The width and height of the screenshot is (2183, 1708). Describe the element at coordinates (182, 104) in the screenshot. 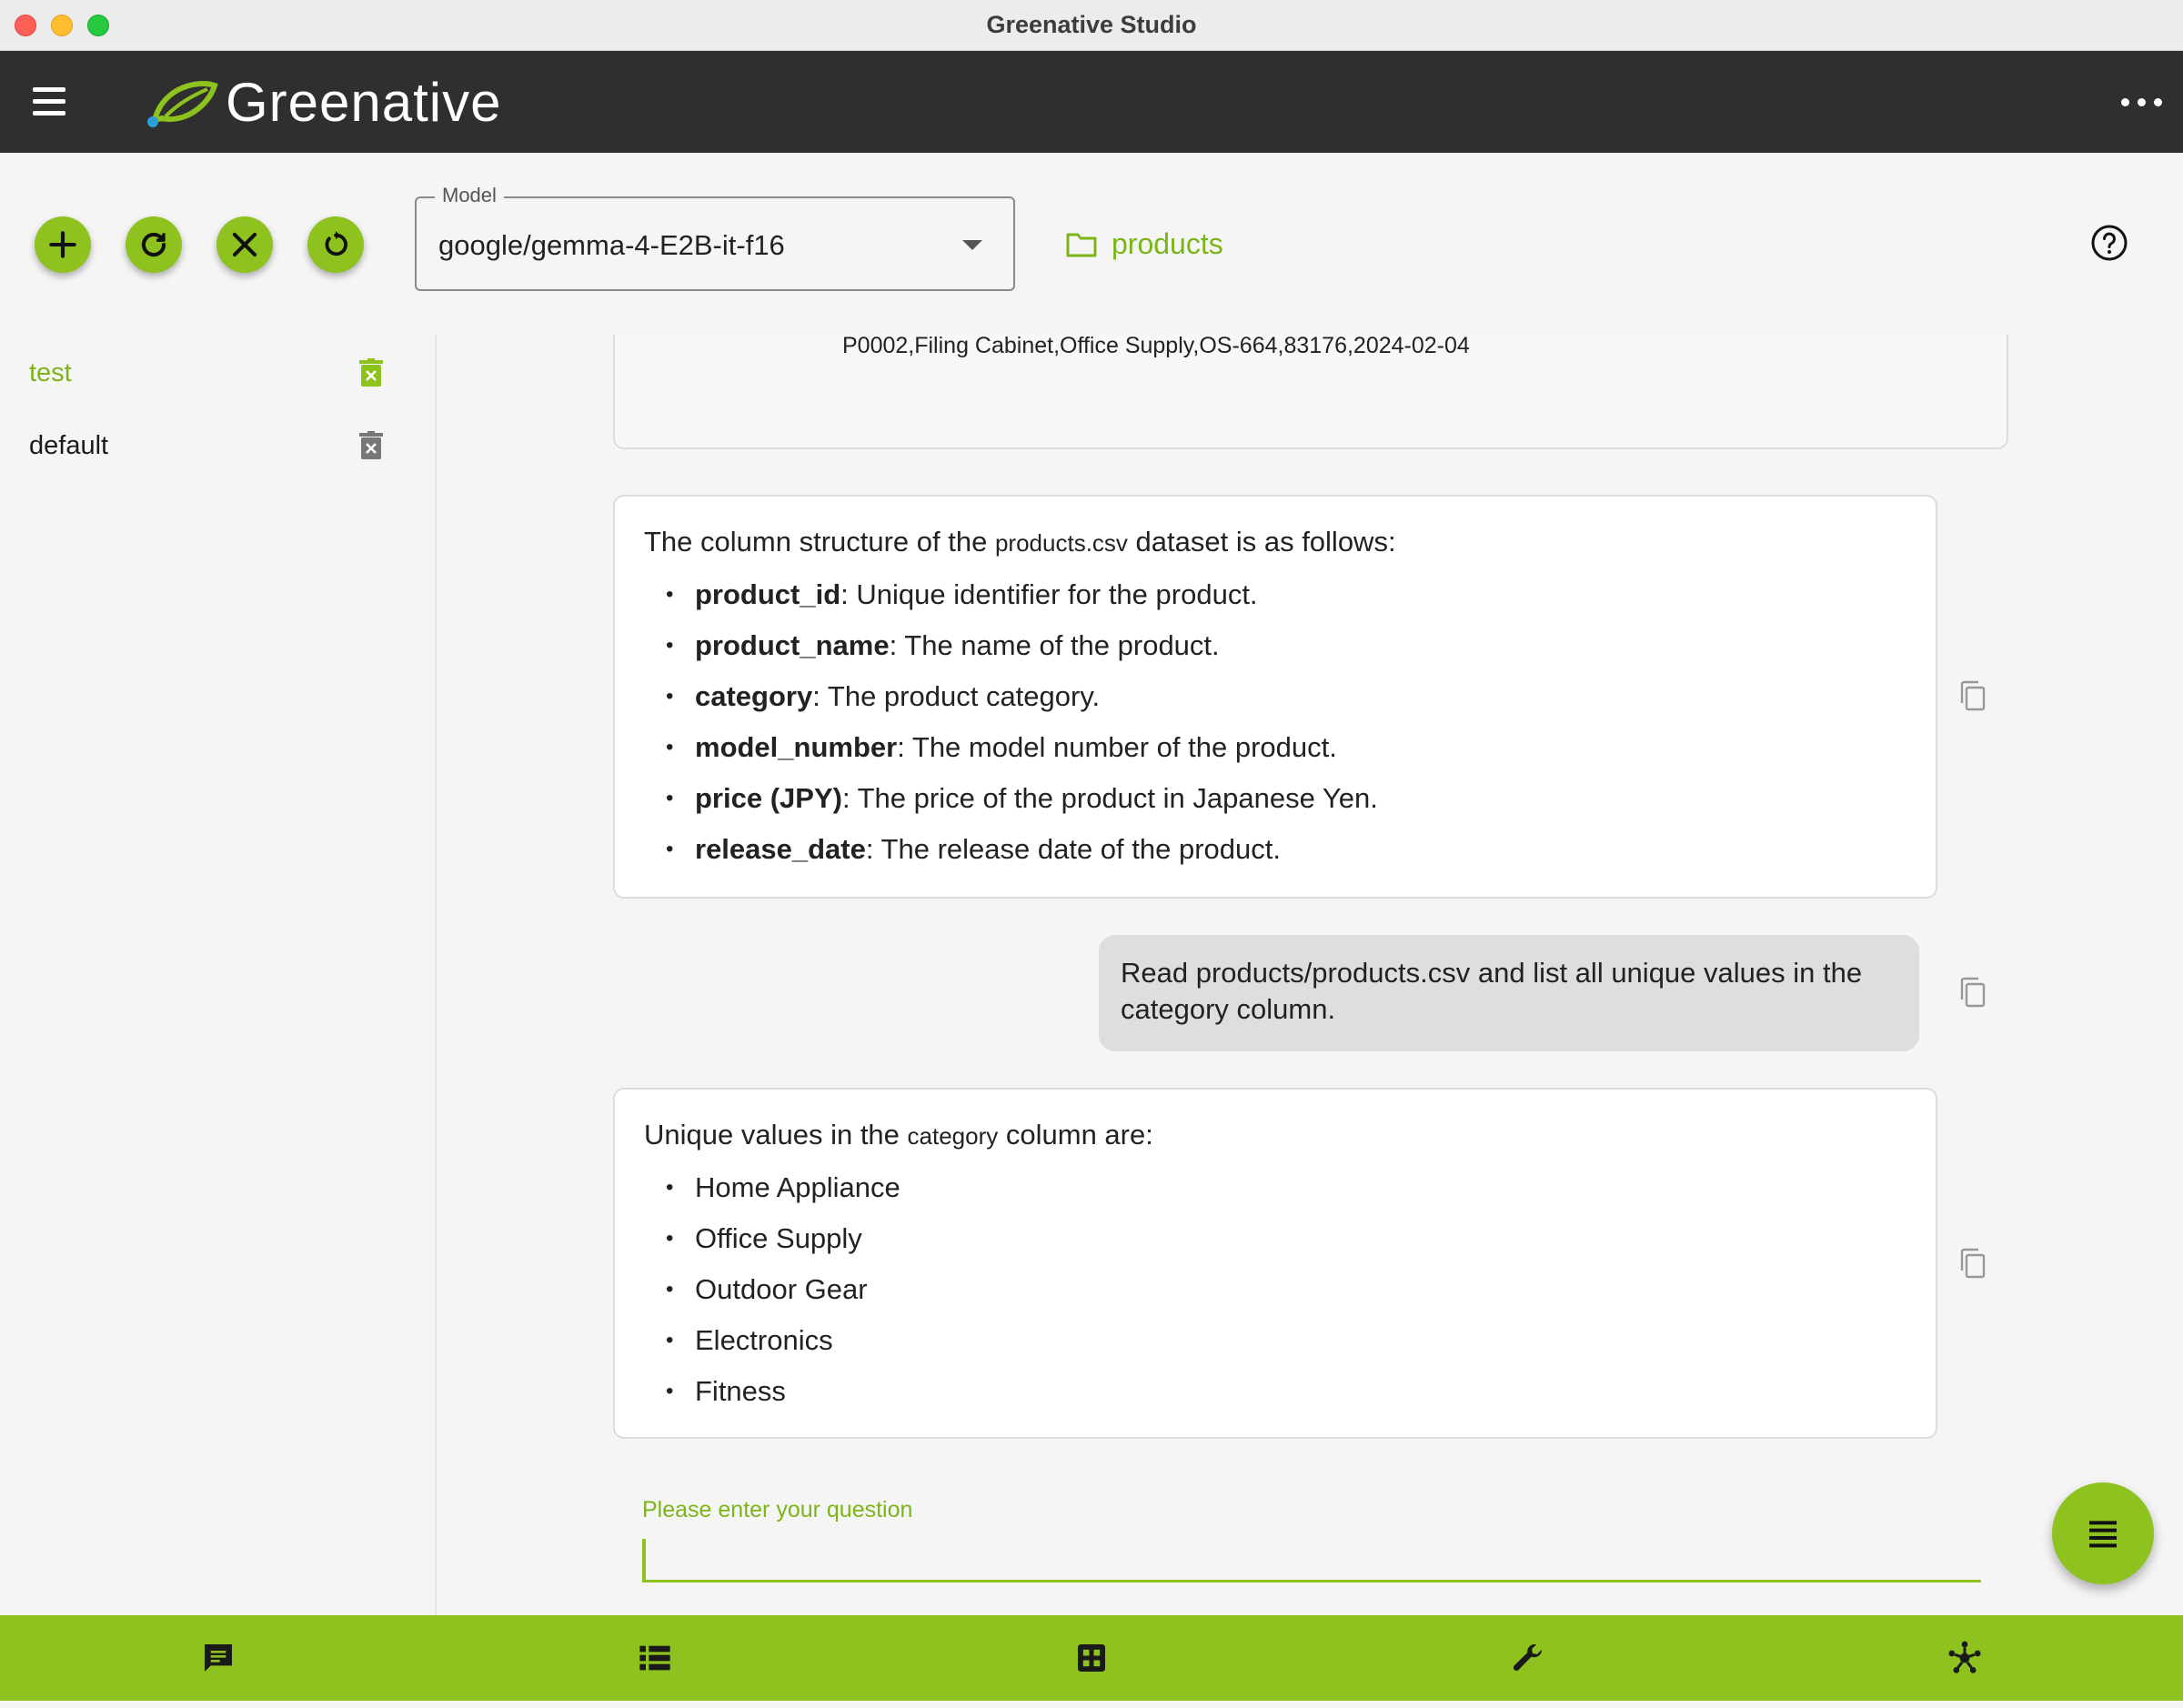

I see `greenative-logo-icon` at that location.